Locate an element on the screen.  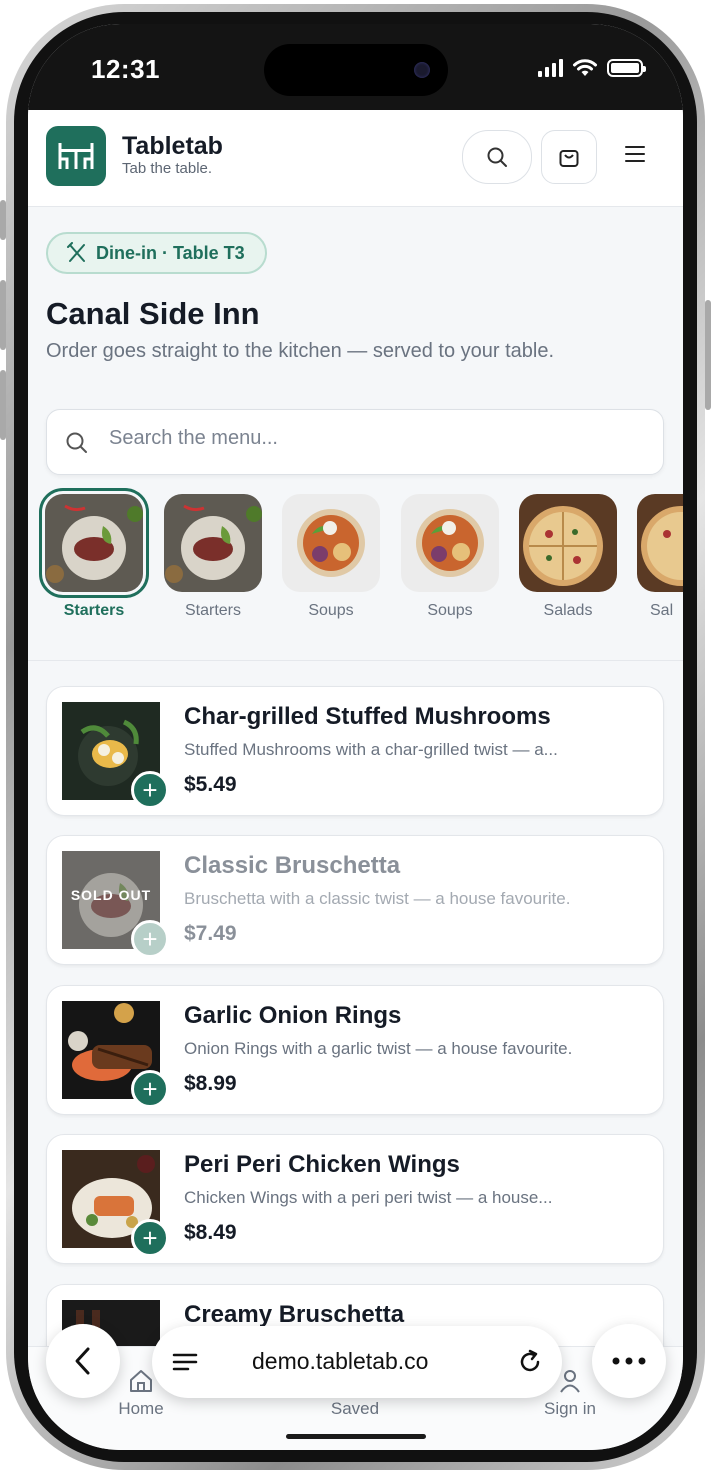
browser-more-button is located at coordinates (629, 1361).